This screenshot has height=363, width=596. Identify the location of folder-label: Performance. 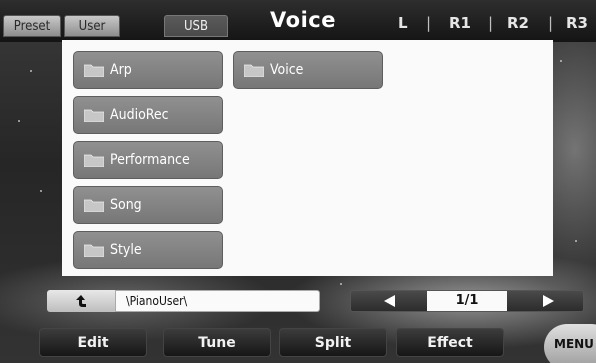
(150, 160).